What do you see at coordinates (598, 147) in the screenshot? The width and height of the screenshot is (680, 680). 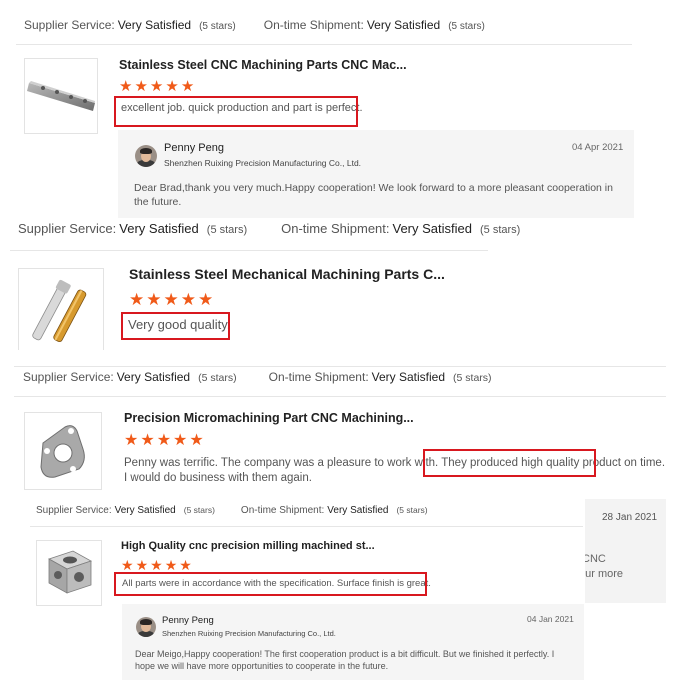 I see `reply-date: 04 Apr 2021` at bounding box center [598, 147].